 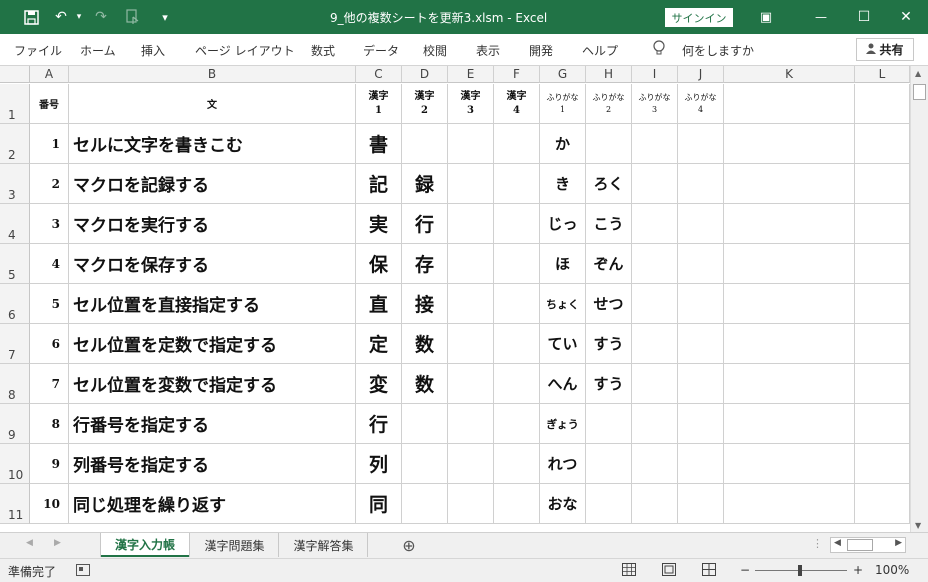 I want to click on cell-number: 10, so click(x=49, y=504).